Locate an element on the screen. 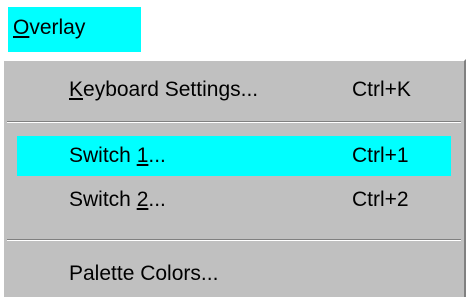 The width and height of the screenshot is (466, 297). menu-item-keyboard-settings: Keyboard Settings... Ctrl+K is located at coordinates (234, 90).